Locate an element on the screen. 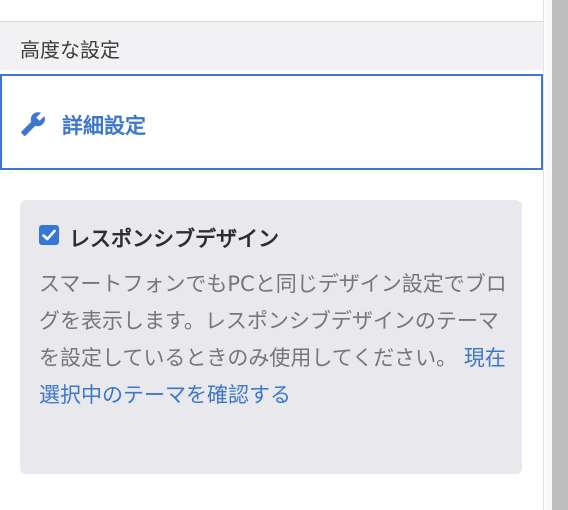  wrench-icon is located at coordinates (33, 124).